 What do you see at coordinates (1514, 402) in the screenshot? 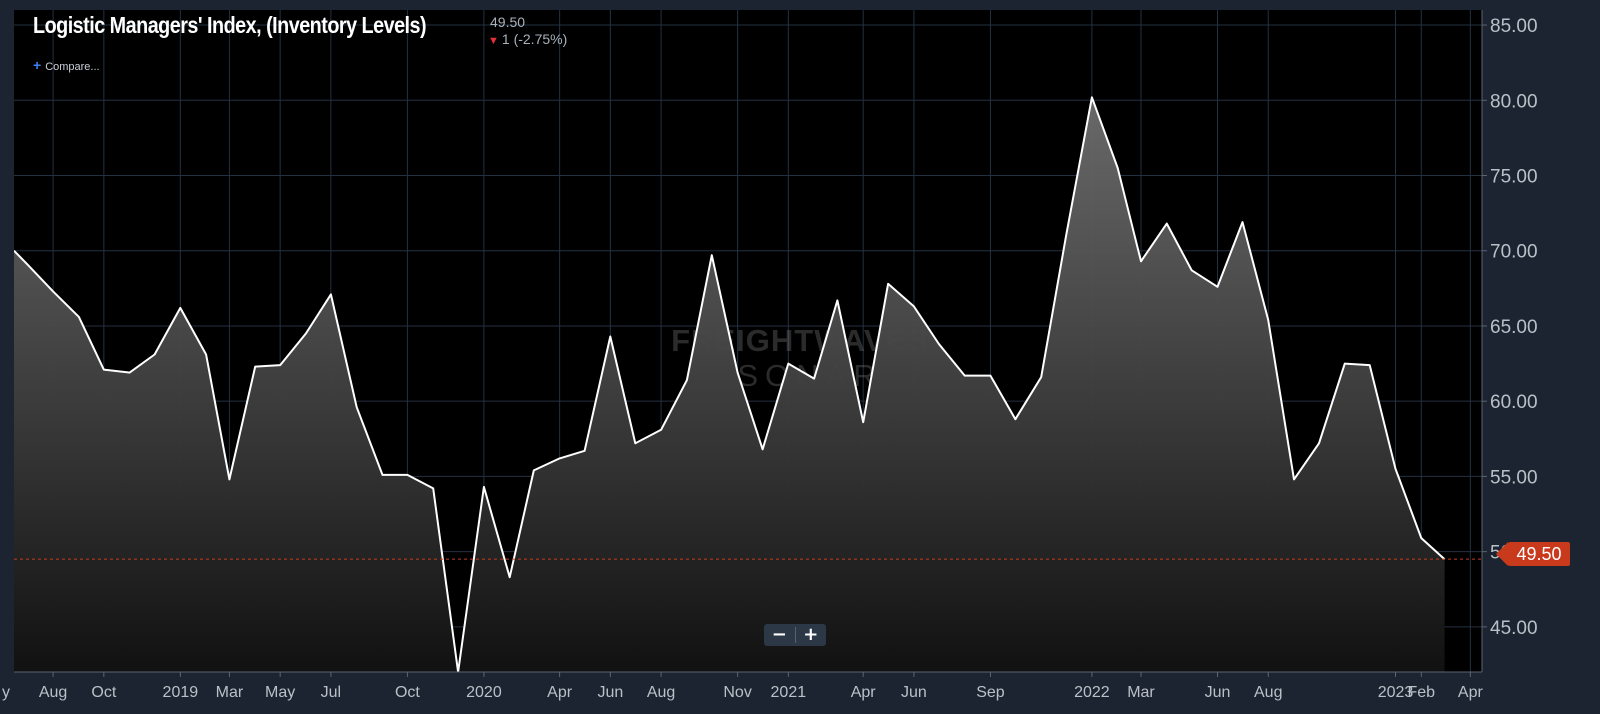
I see `y-tick-label: 60.00` at bounding box center [1514, 402].